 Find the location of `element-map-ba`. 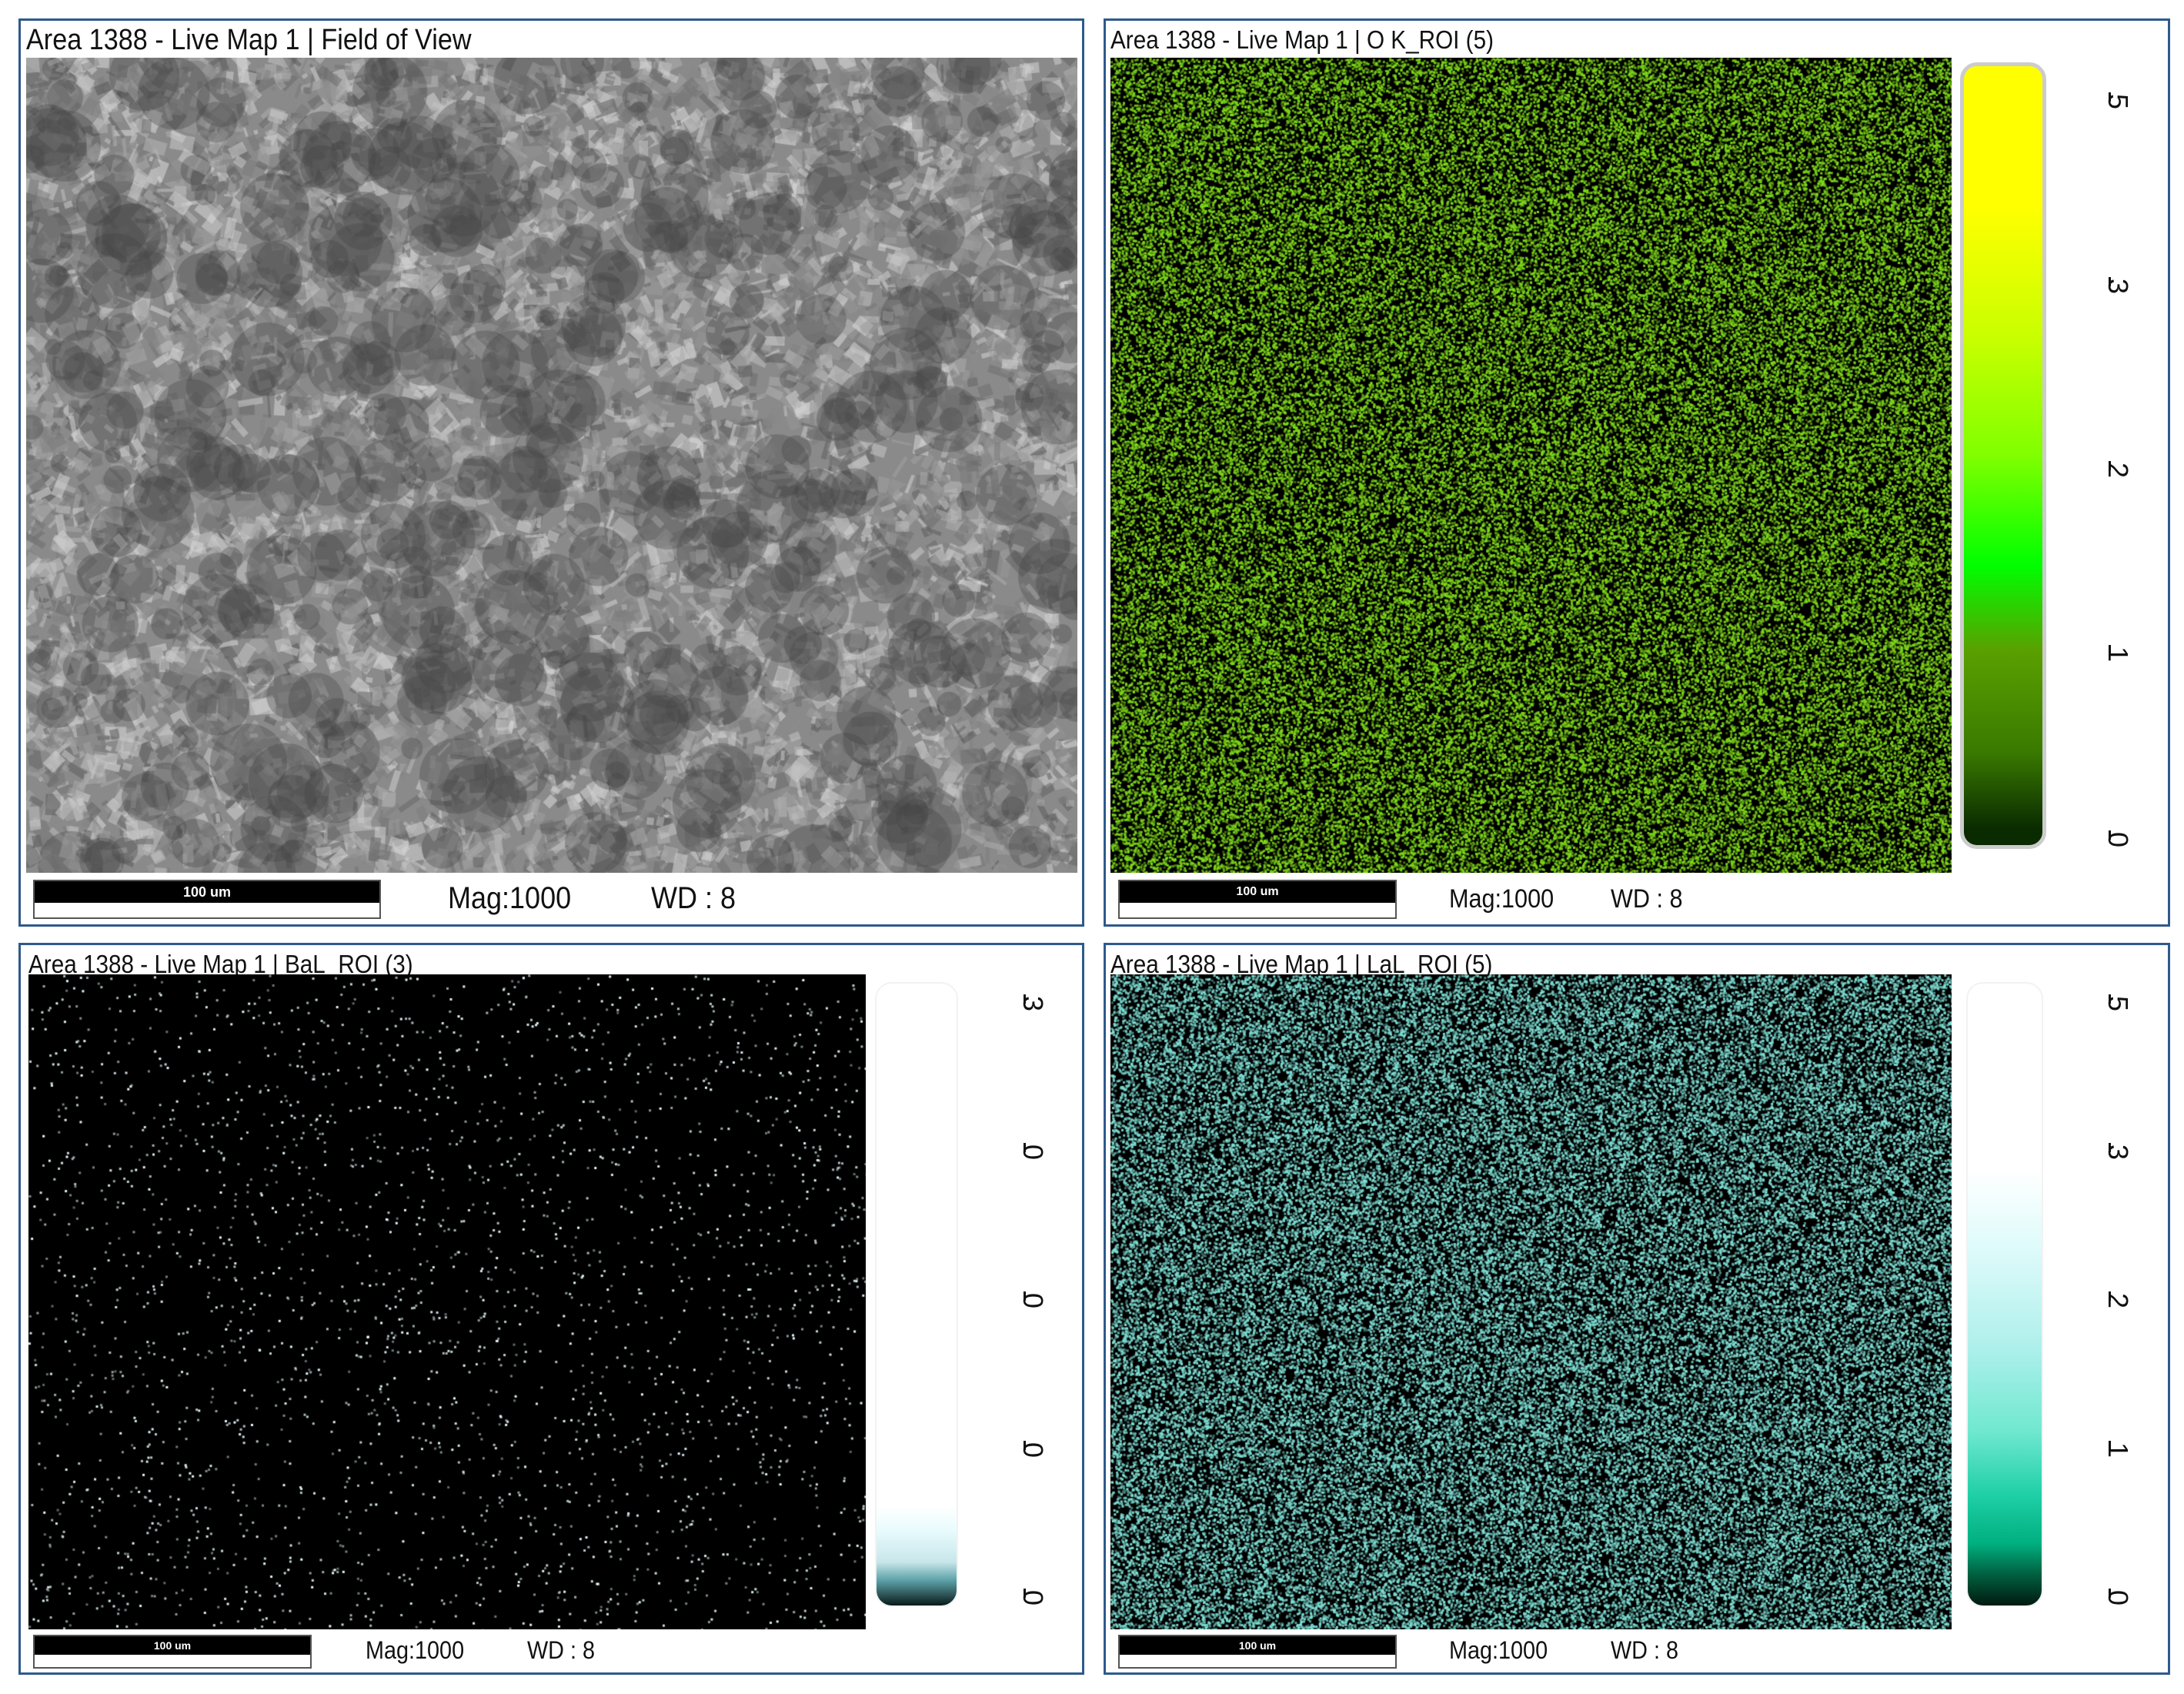

element-map-ba is located at coordinates (447, 1301).